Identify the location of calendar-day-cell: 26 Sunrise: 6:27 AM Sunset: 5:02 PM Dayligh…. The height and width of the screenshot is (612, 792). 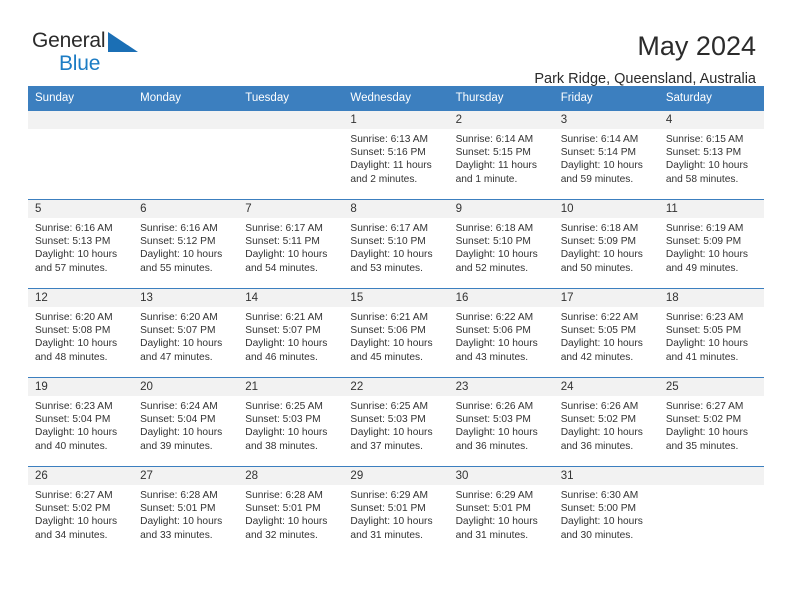
(81, 511).